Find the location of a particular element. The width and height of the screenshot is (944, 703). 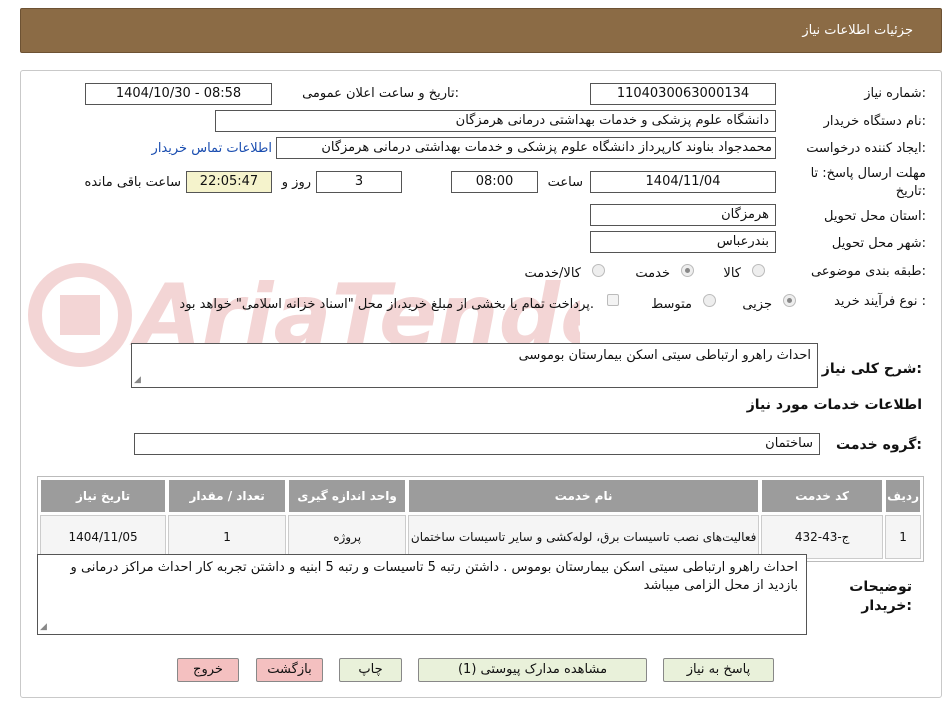

cell-service-code: ج-43-432 is located at coordinates (822, 537).